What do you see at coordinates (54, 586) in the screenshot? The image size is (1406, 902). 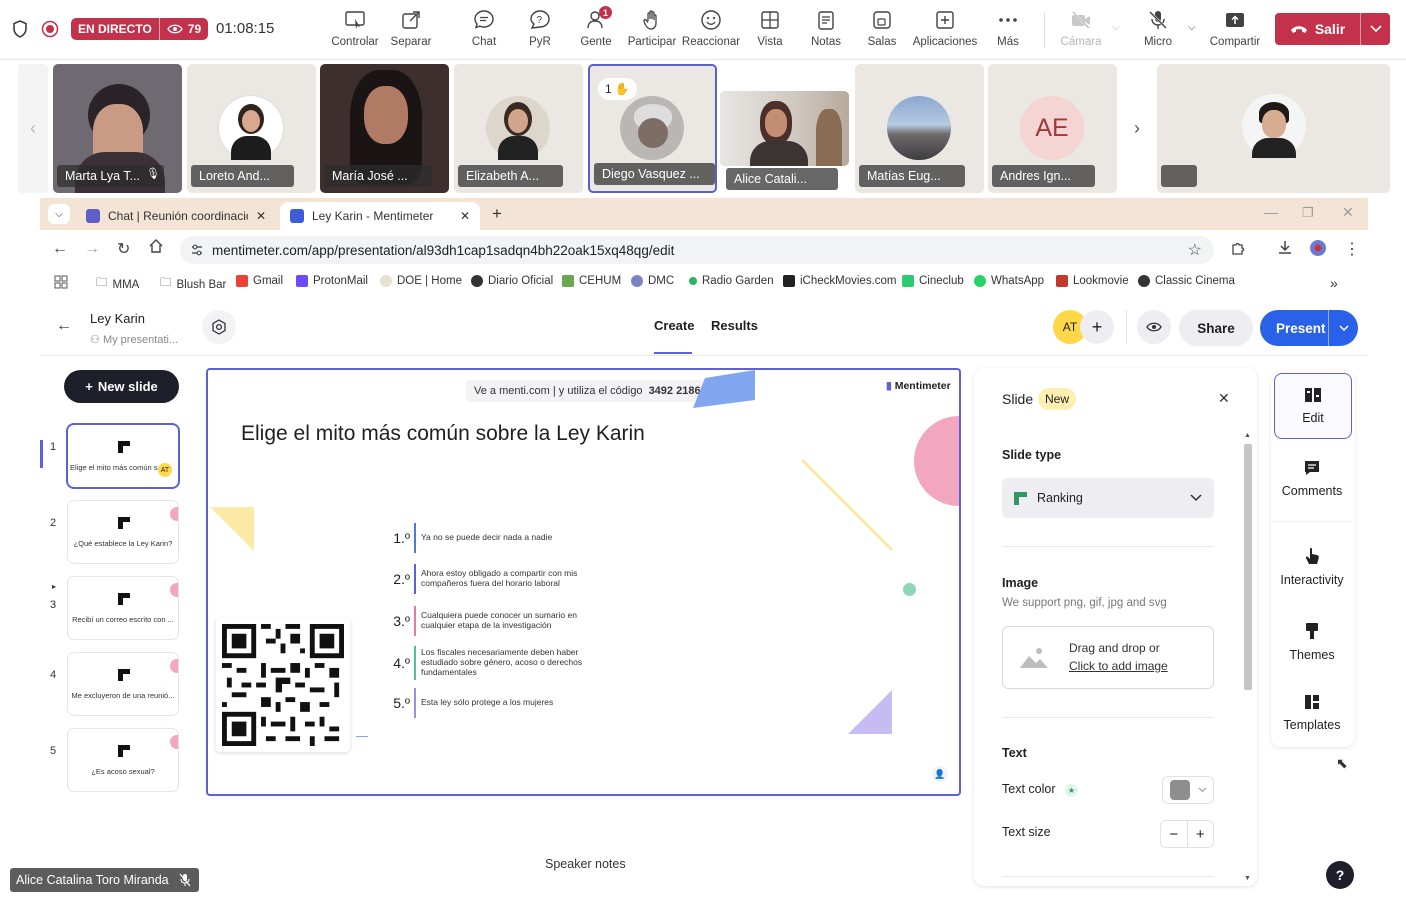 I see `collapse-arrow-icon: ▸` at bounding box center [54, 586].